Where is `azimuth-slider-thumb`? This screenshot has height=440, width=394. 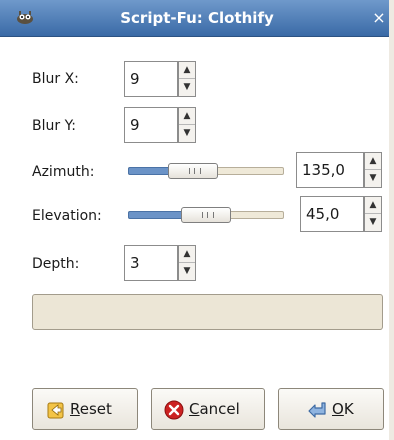 azimuth-slider-thumb is located at coordinates (193, 171).